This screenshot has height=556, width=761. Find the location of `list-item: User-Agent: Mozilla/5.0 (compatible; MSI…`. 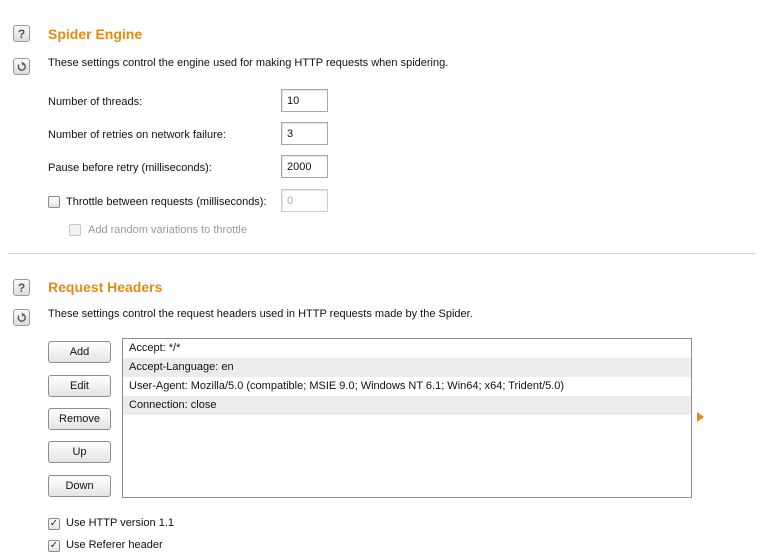

list-item: User-Agent: Mozilla/5.0 (compatible; MSI… is located at coordinates (407, 386).